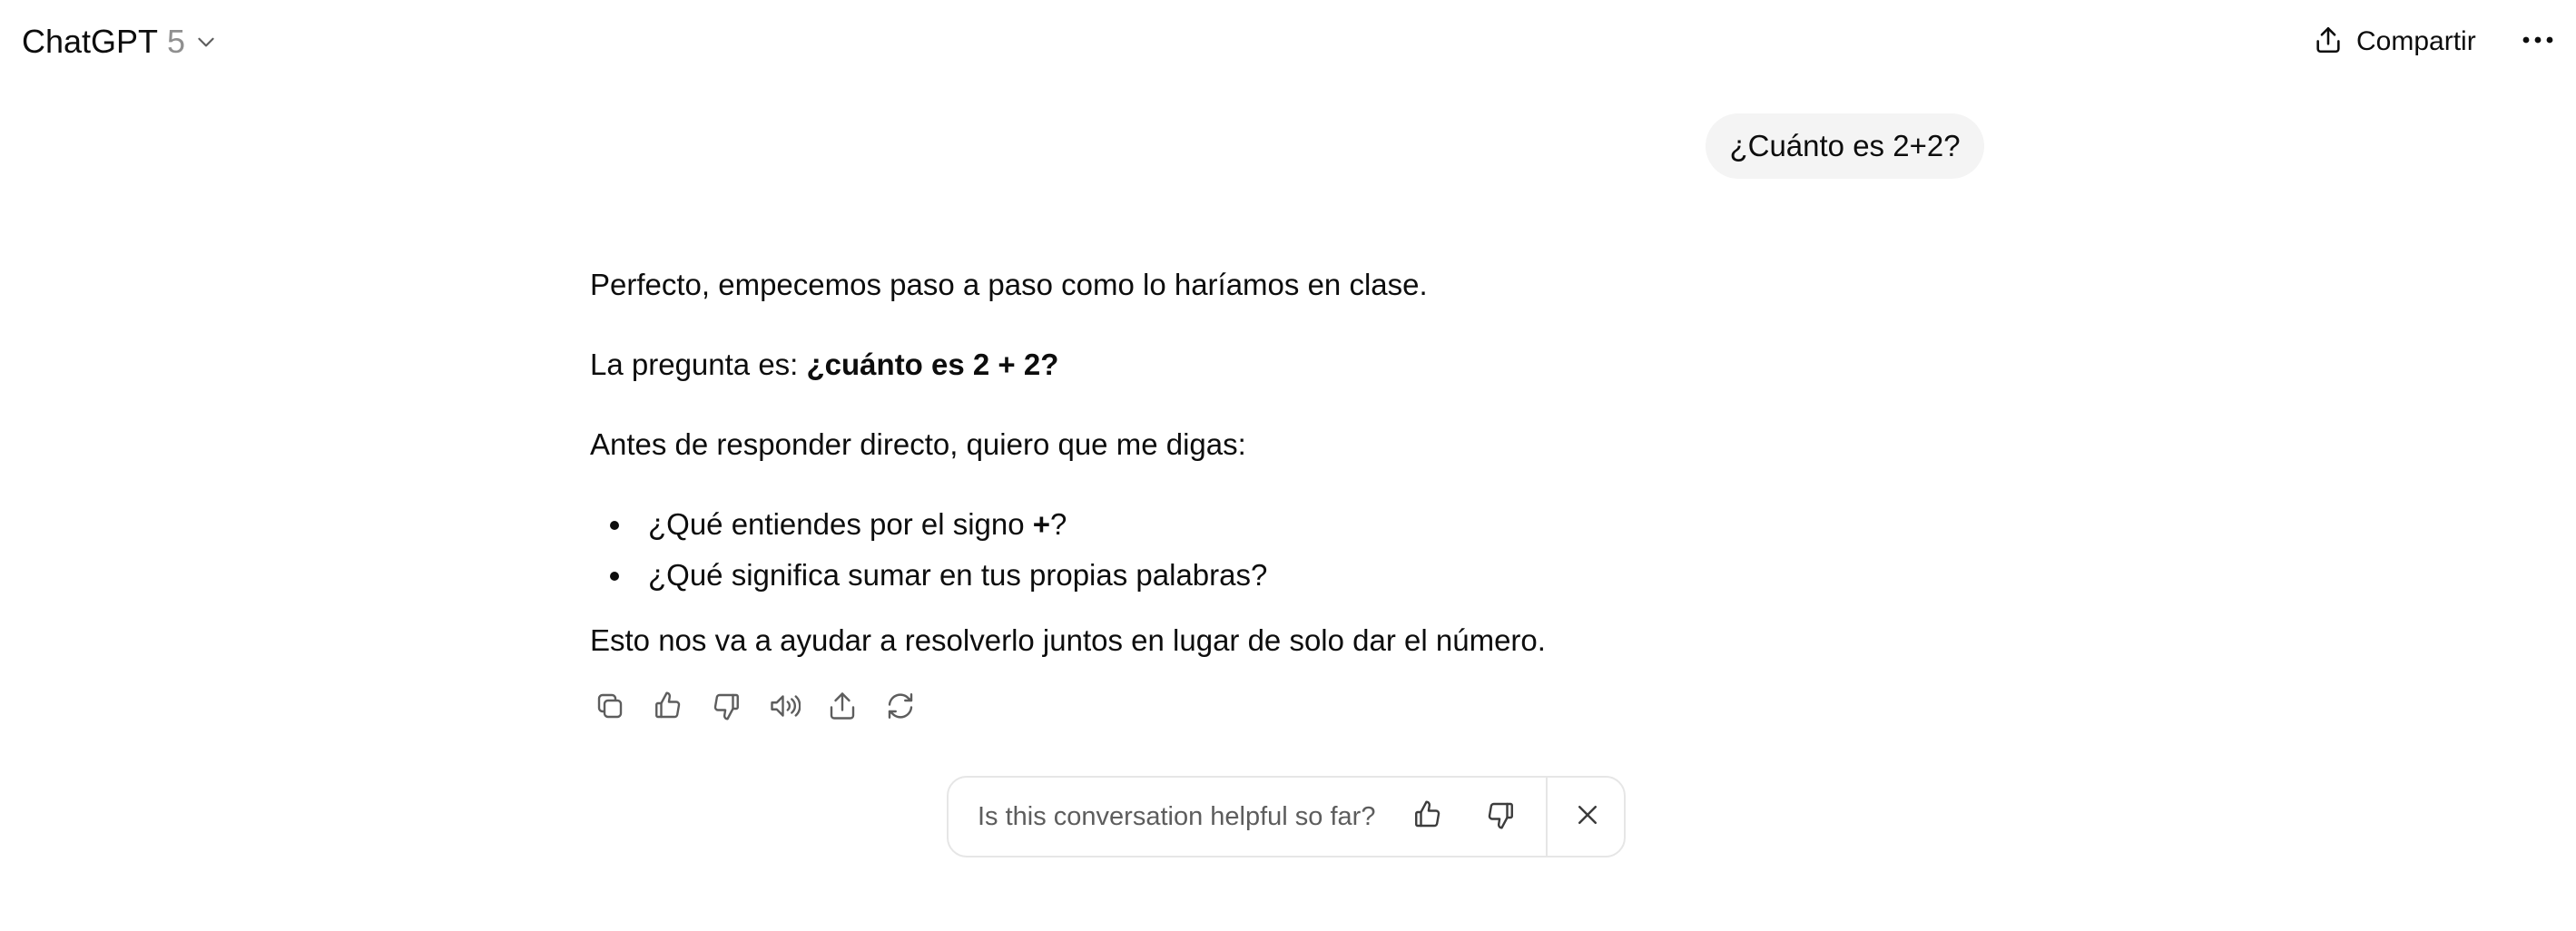 The height and width of the screenshot is (931, 2576). What do you see at coordinates (90, 41) in the screenshot?
I see `model-name: ChatGPT` at bounding box center [90, 41].